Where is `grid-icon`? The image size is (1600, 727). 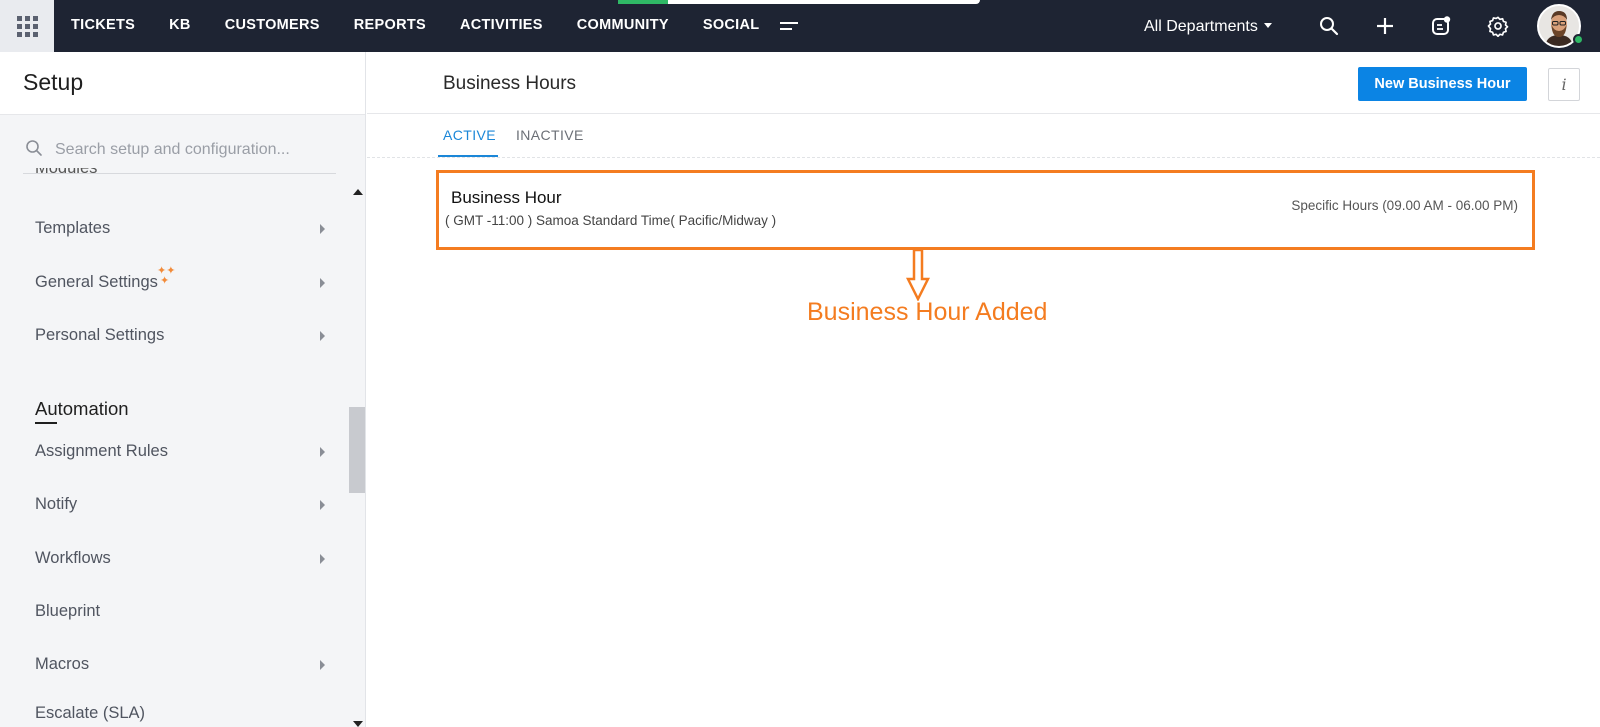
grid-icon is located at coordinates (27, 26).